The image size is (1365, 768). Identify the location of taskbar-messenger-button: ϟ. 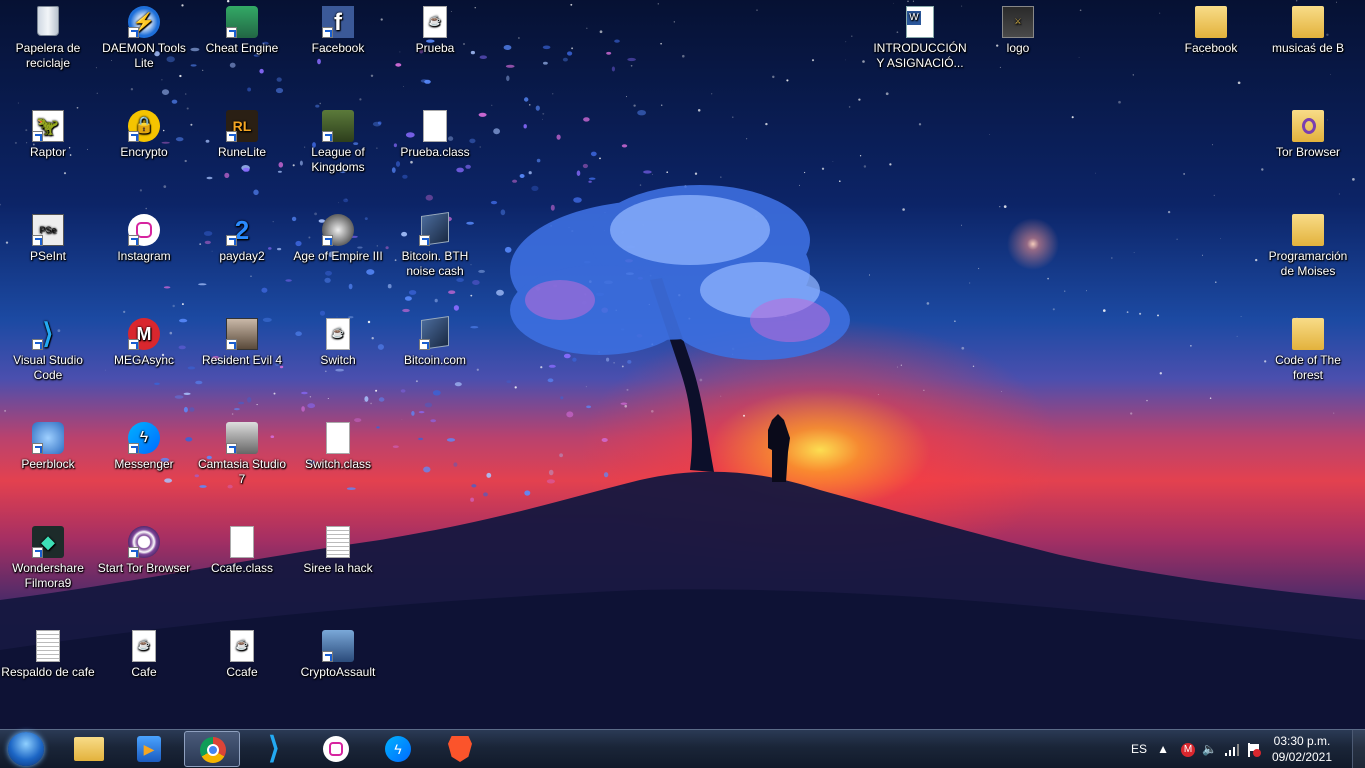
(398, 749).